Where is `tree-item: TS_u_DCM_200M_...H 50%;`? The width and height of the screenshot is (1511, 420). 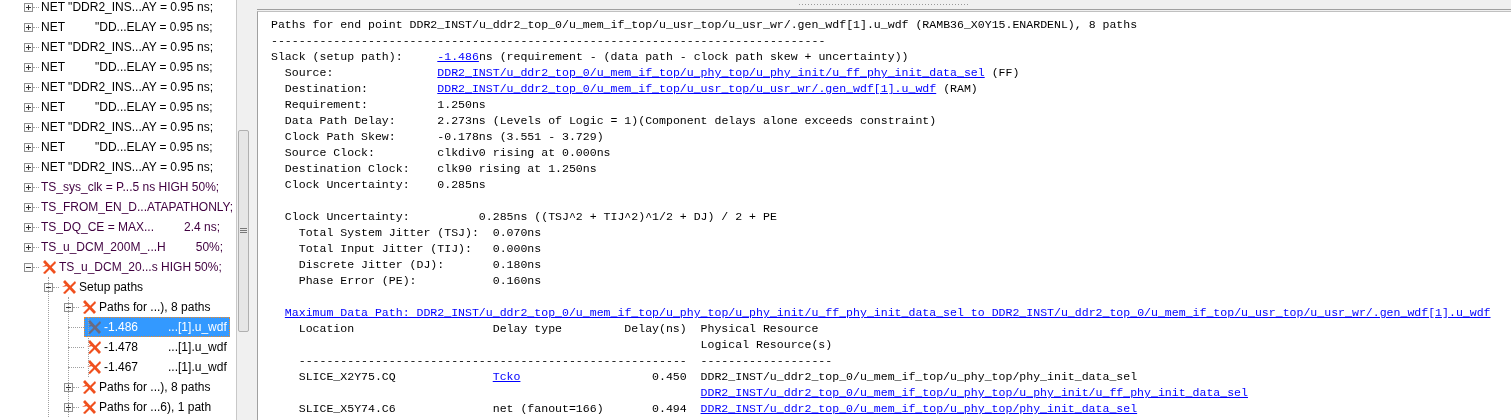
tree-item: TS_u_DCM_200M_...H 50%; is located at coordinates (133, 247).